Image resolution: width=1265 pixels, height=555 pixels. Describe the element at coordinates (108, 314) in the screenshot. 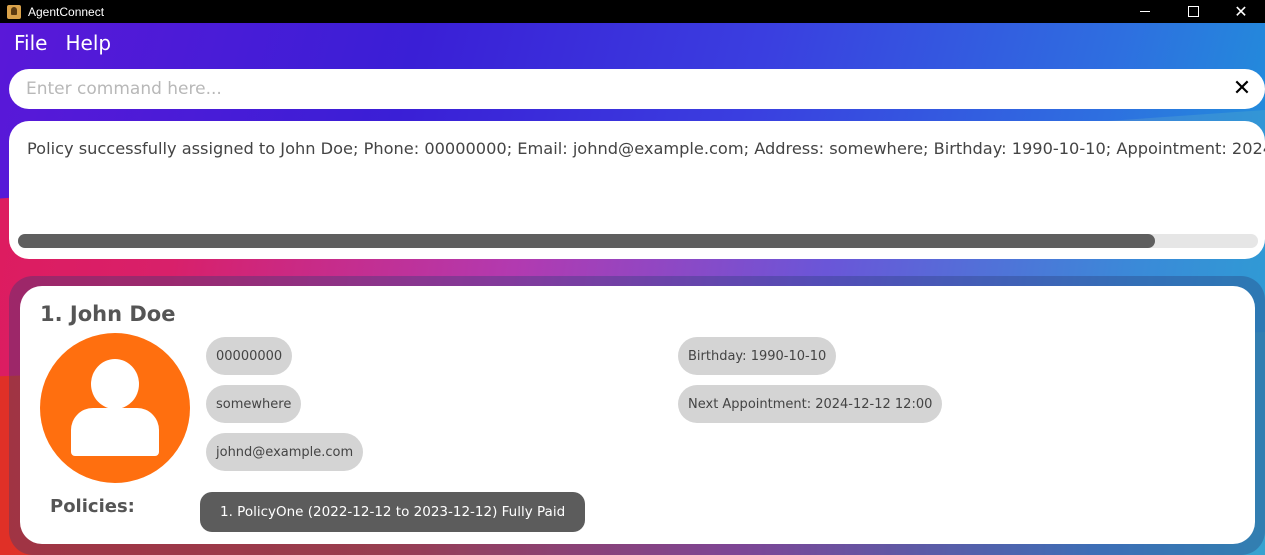

I see `person-name: 1. John Doe` at that location.